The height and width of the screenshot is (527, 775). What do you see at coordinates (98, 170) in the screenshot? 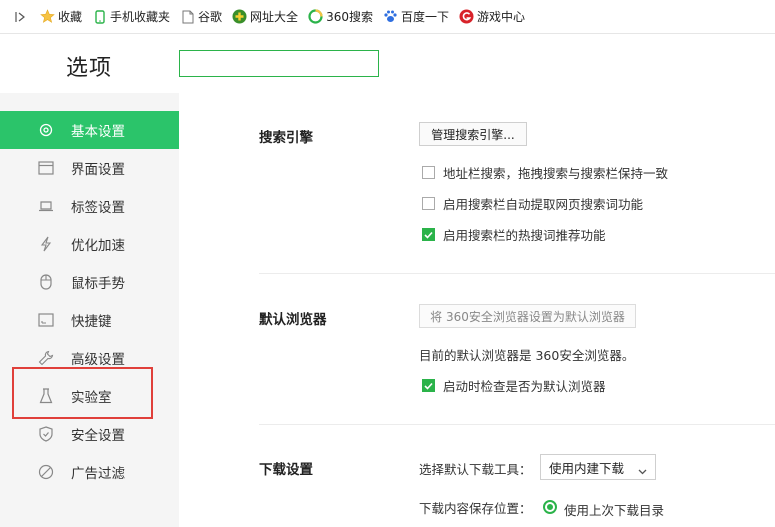
I see `sidebar-item-label: 界面设置` at bounding box center [98, 170].